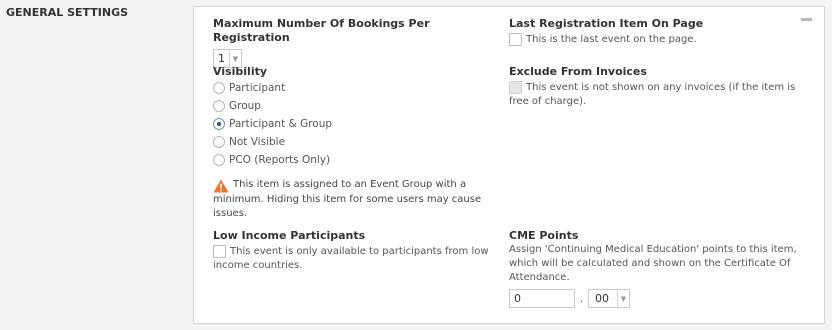  I want to click on cme-decimal-value: 00, so click(602, 298).